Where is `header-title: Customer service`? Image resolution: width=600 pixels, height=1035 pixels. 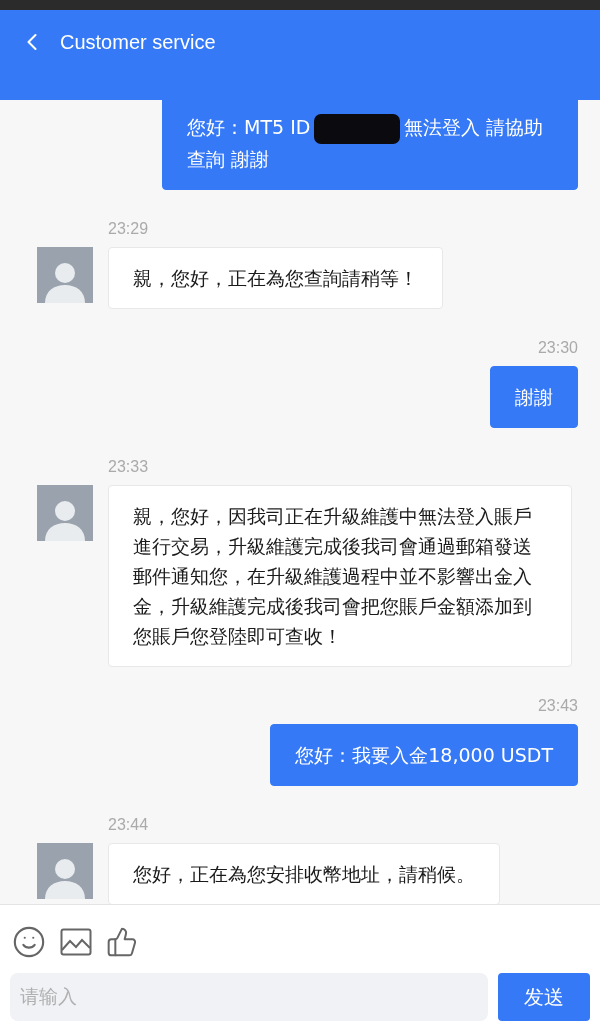
header-title: Customer service is located at coordinates (138, 42).